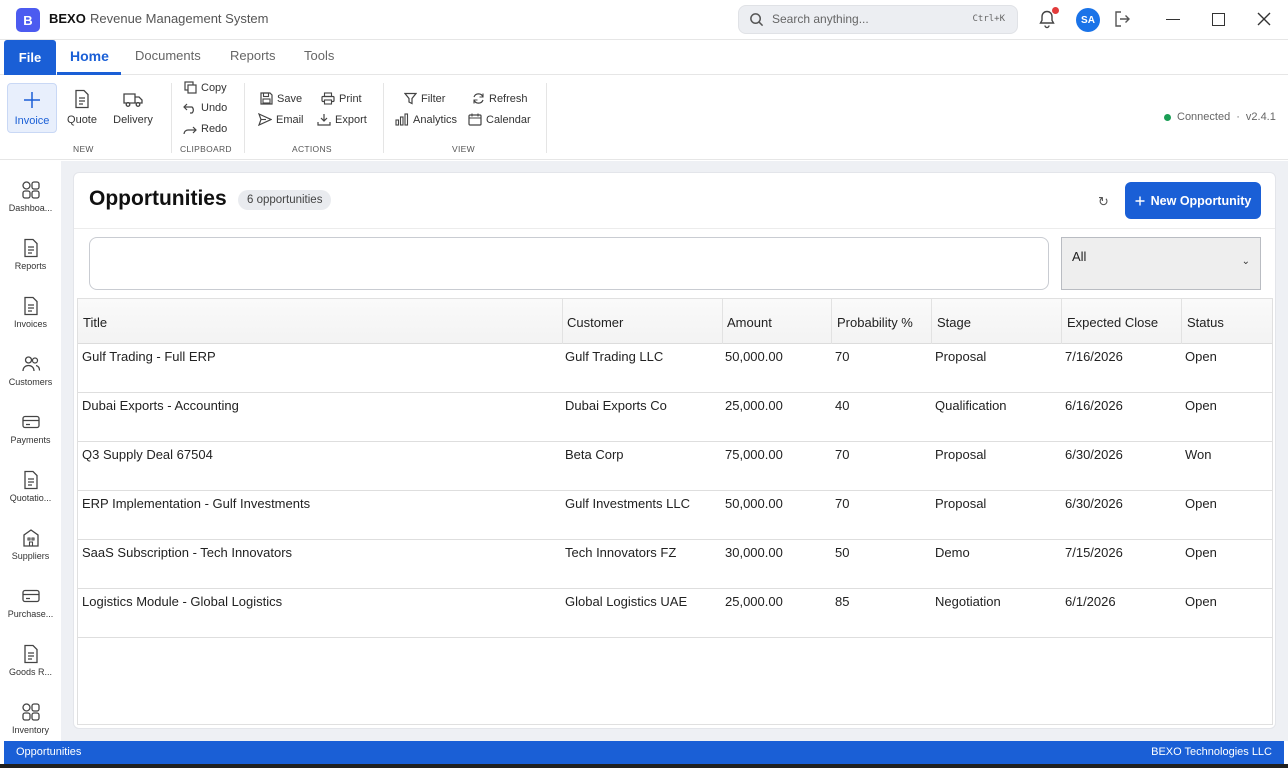 The height and width of the screenshot is (768, 1288). I want to click on refresh-list-button: ↻, so click(1103, 202).